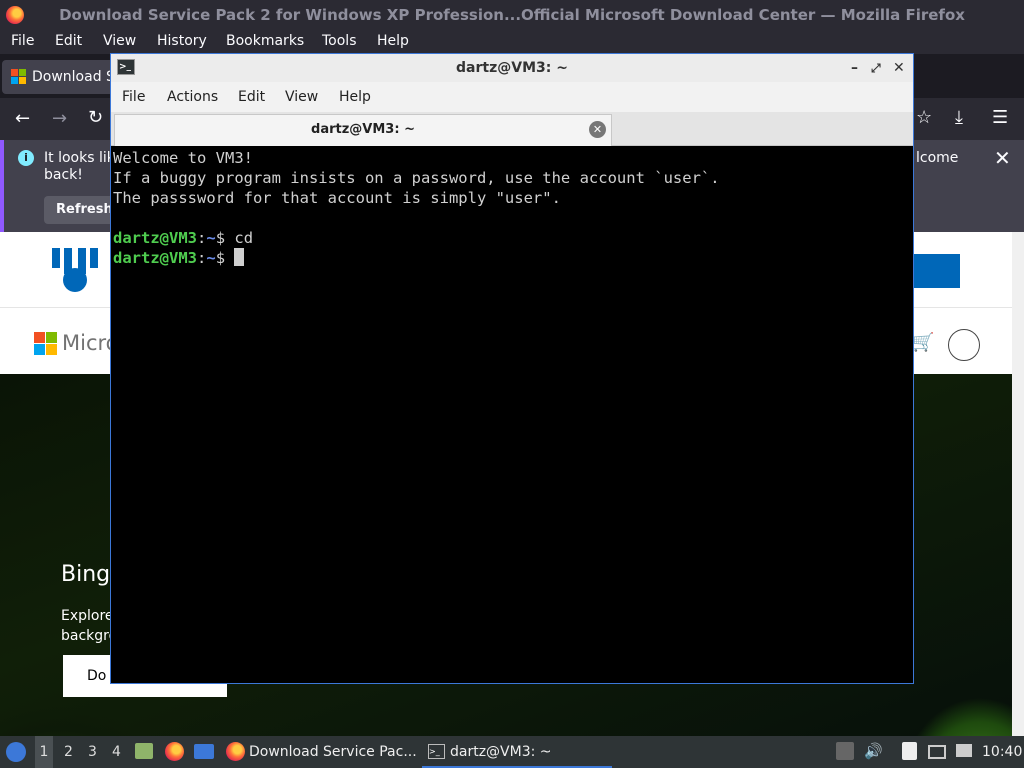 Image resolution: width=1024 pixels, height=768 pixels. What do you see at coordinates (436, 751) in the screenshot?
I see `taskbar-terminal-icon: >_` at bounding box center [436, 751].